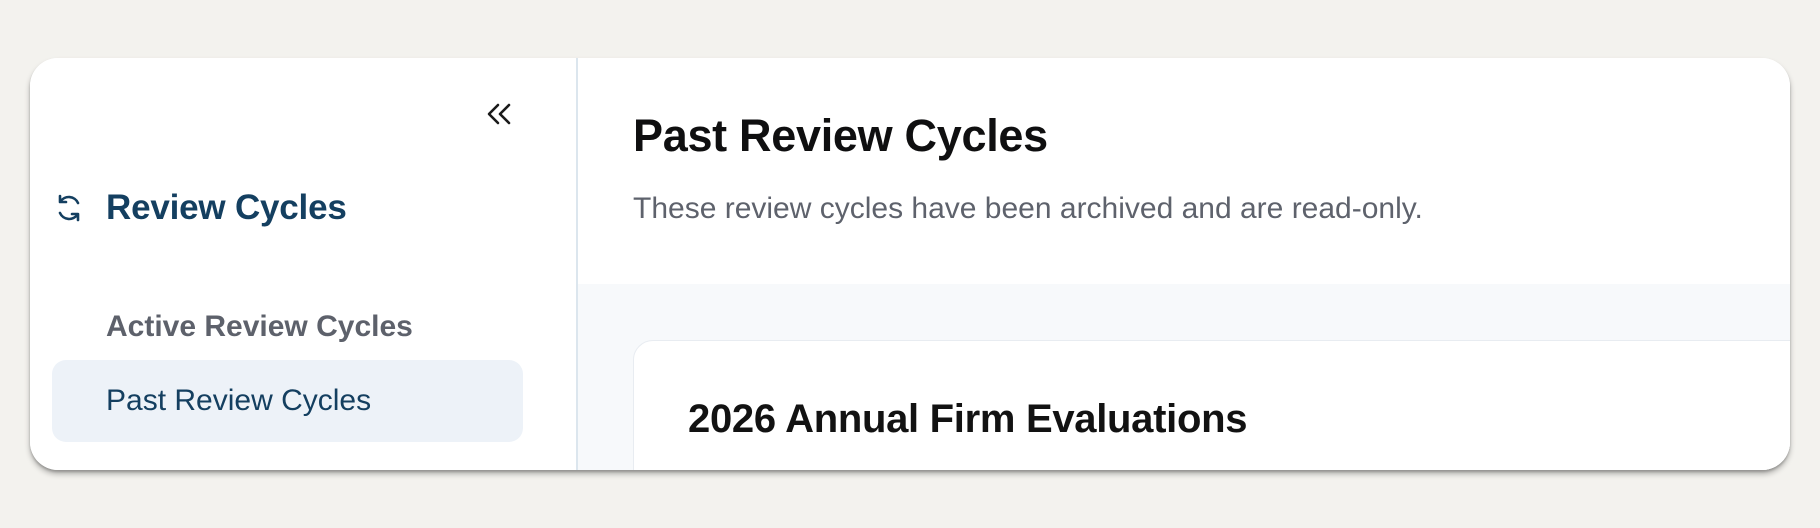 This screenshot has height=528, width=1820. What do you see at coordinates (259, 326) in the screenshot?
I see `sidebar-item-label: Active Review Cycles` at bounding box center [259, 326].